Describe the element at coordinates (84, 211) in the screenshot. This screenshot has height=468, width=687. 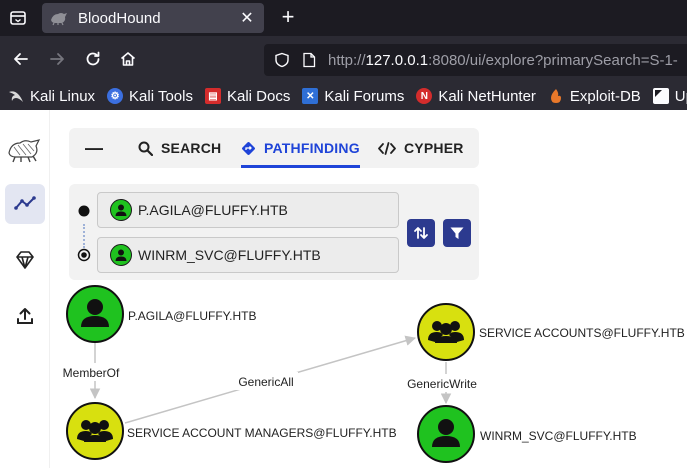
I see `start-node-marker-icon` at that location.